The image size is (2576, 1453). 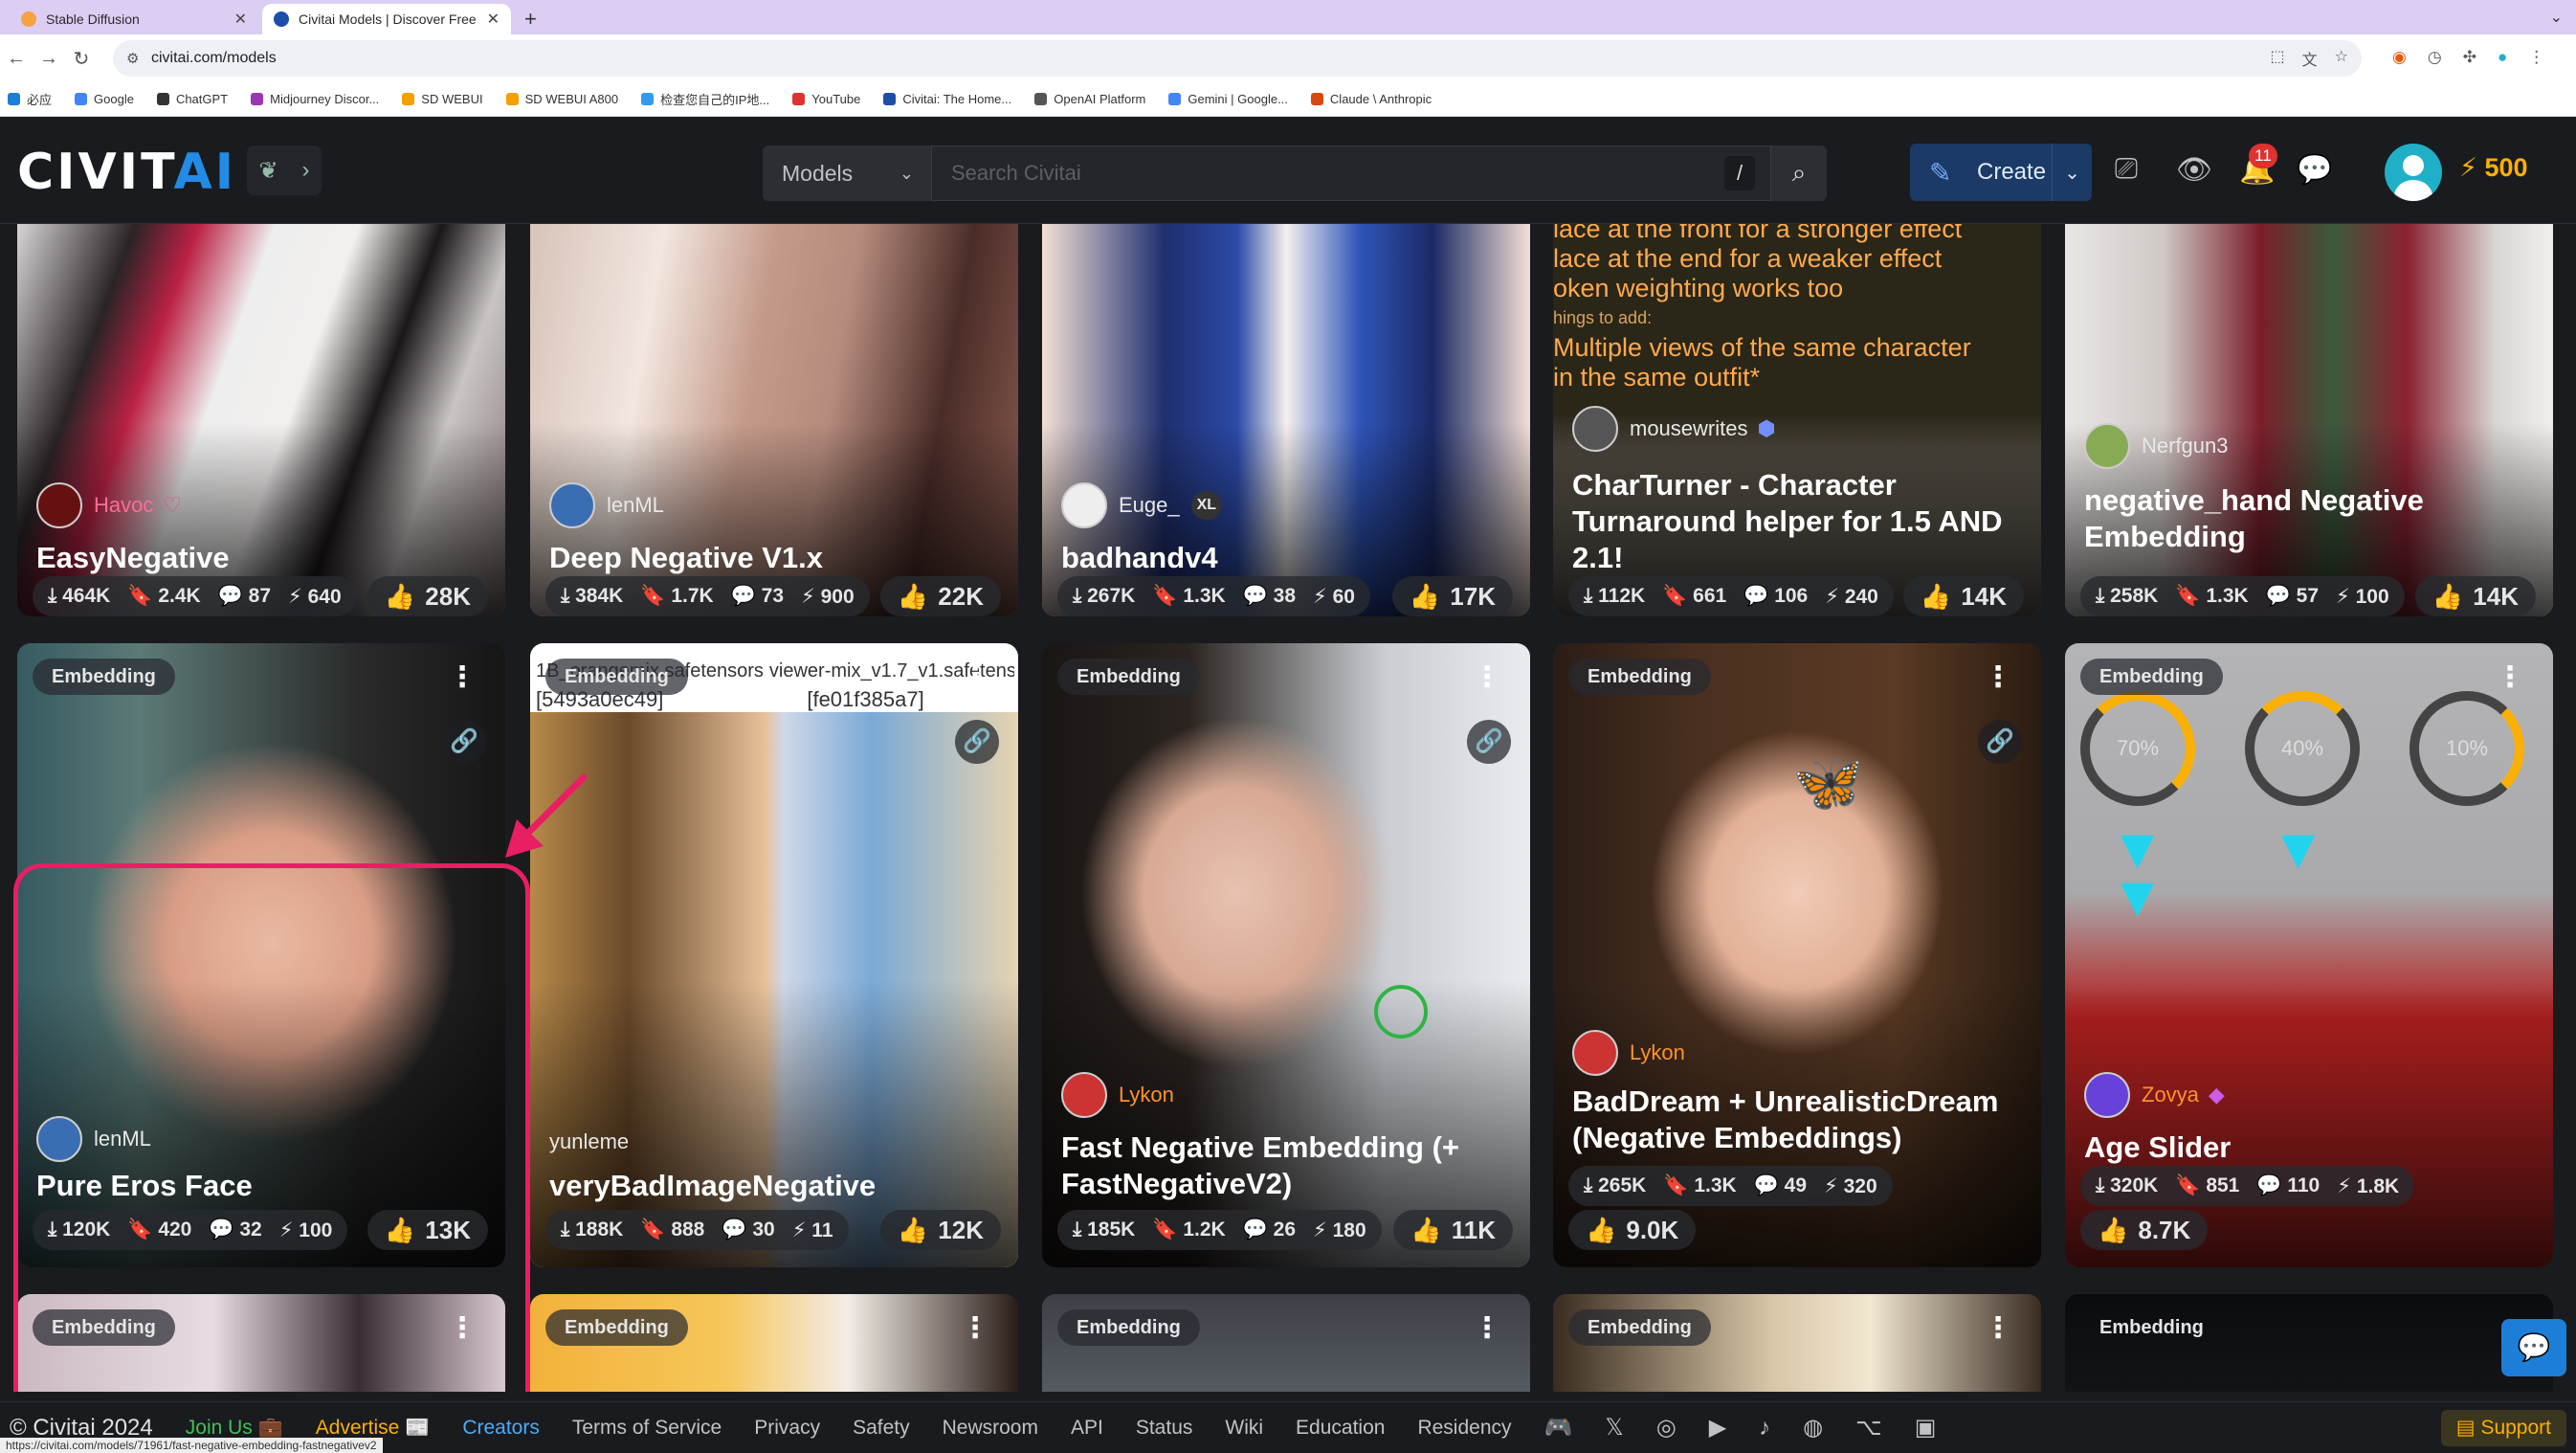 What do you see at coordinates (240, 19) in the screenshot?
I see `close-icon: ✕` at bounding box center [240, 19].